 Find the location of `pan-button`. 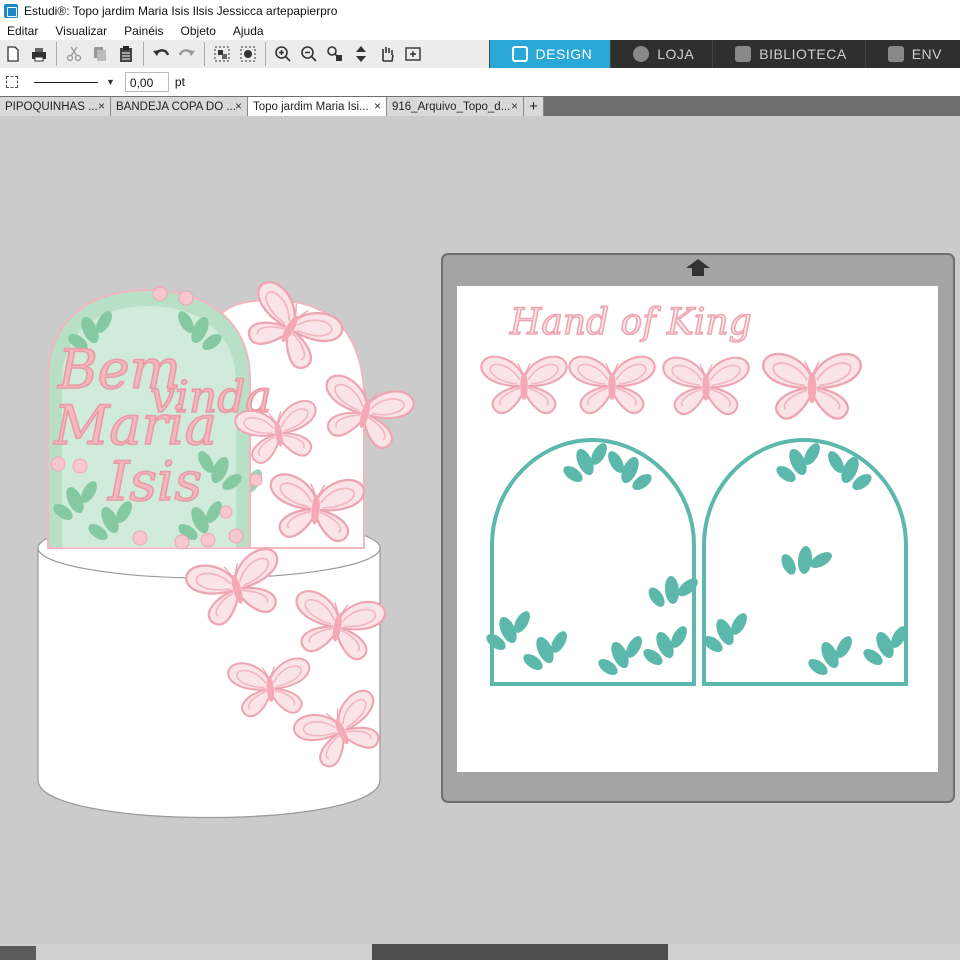

pan-button is located at coordinates (387, 54).